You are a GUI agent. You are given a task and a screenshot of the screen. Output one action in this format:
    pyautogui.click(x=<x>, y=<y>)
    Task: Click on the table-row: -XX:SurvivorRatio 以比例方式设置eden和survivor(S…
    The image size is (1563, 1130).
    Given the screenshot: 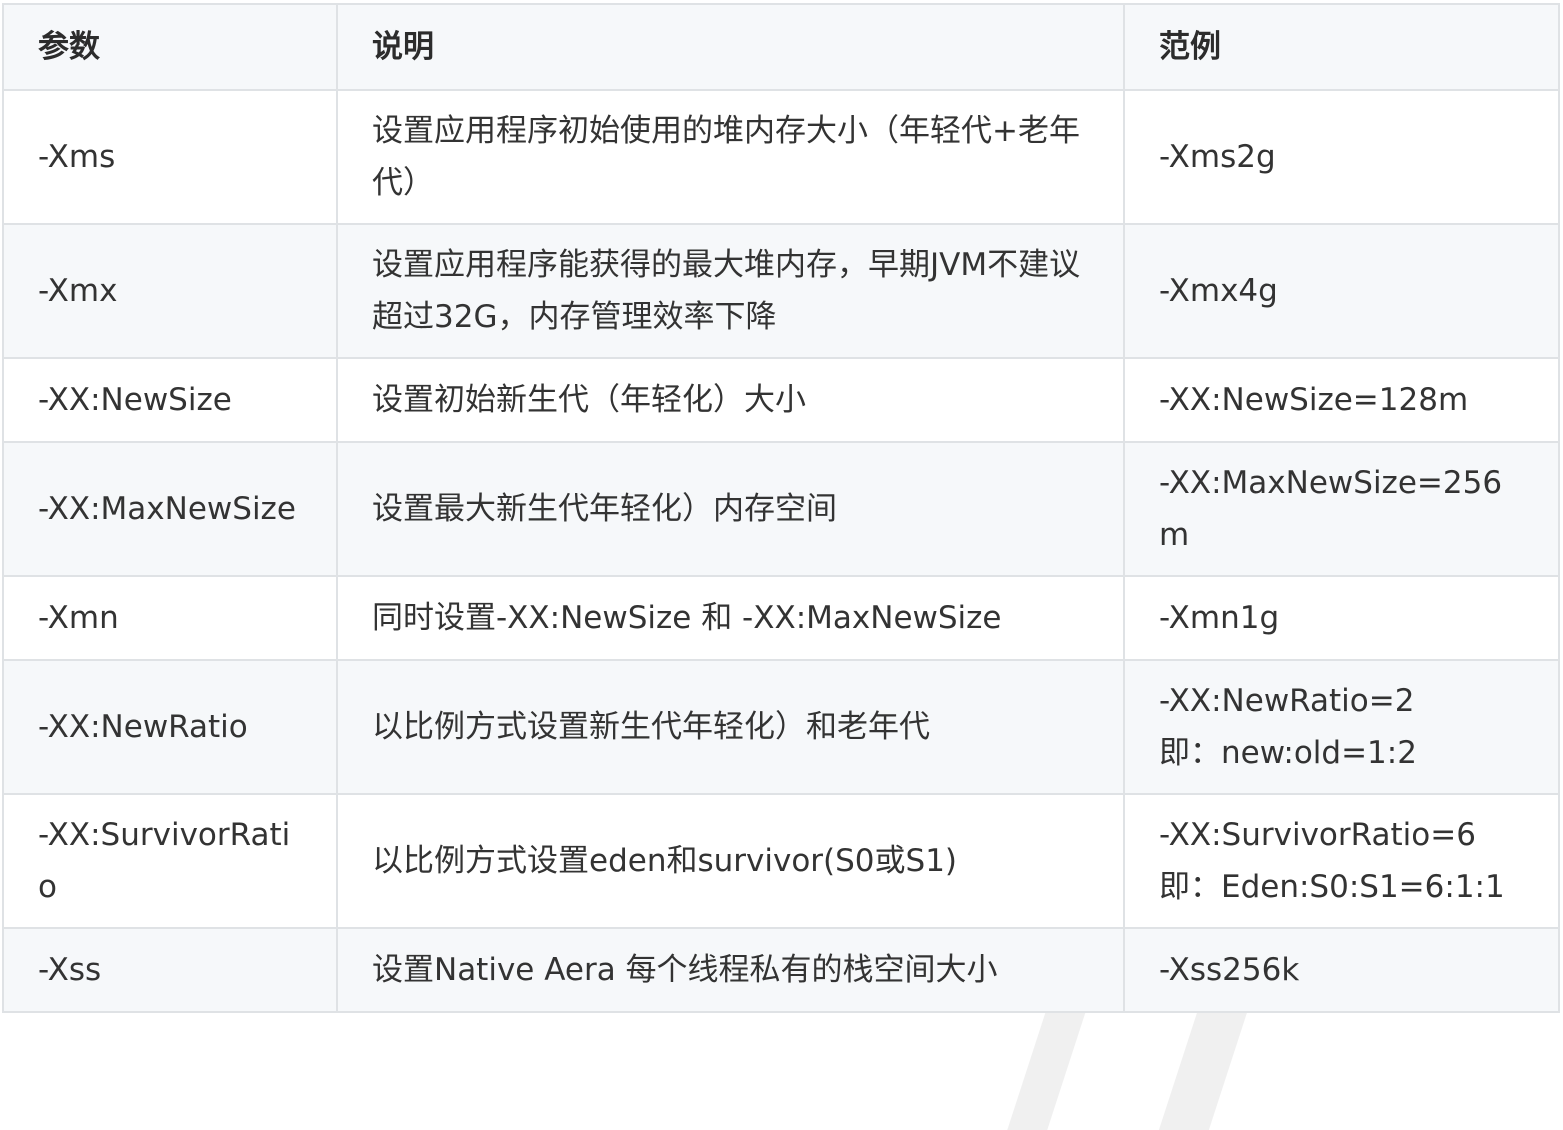 What is the action you would take?
    pyautogui.click(x=781, y=861)
    